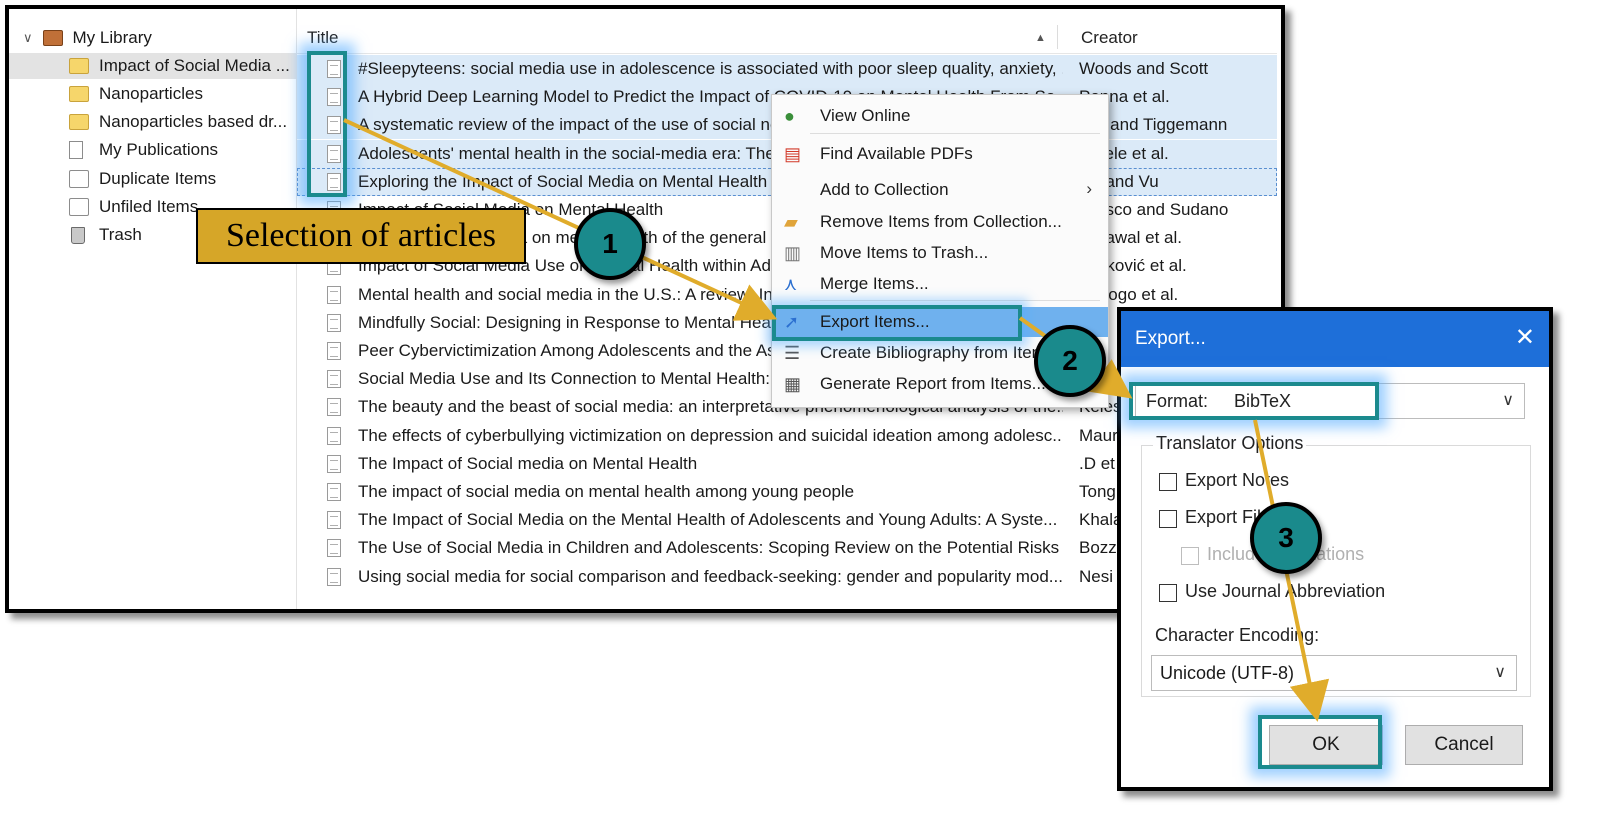 This screenshot has height=822, width=1600. I want to click on step-badge-3: 3, so click(1286, 538).